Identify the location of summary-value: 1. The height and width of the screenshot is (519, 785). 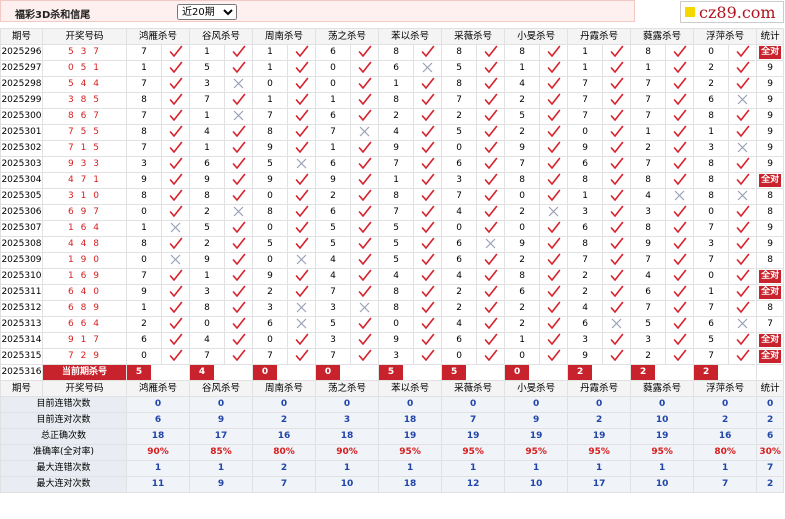
(473, 468).